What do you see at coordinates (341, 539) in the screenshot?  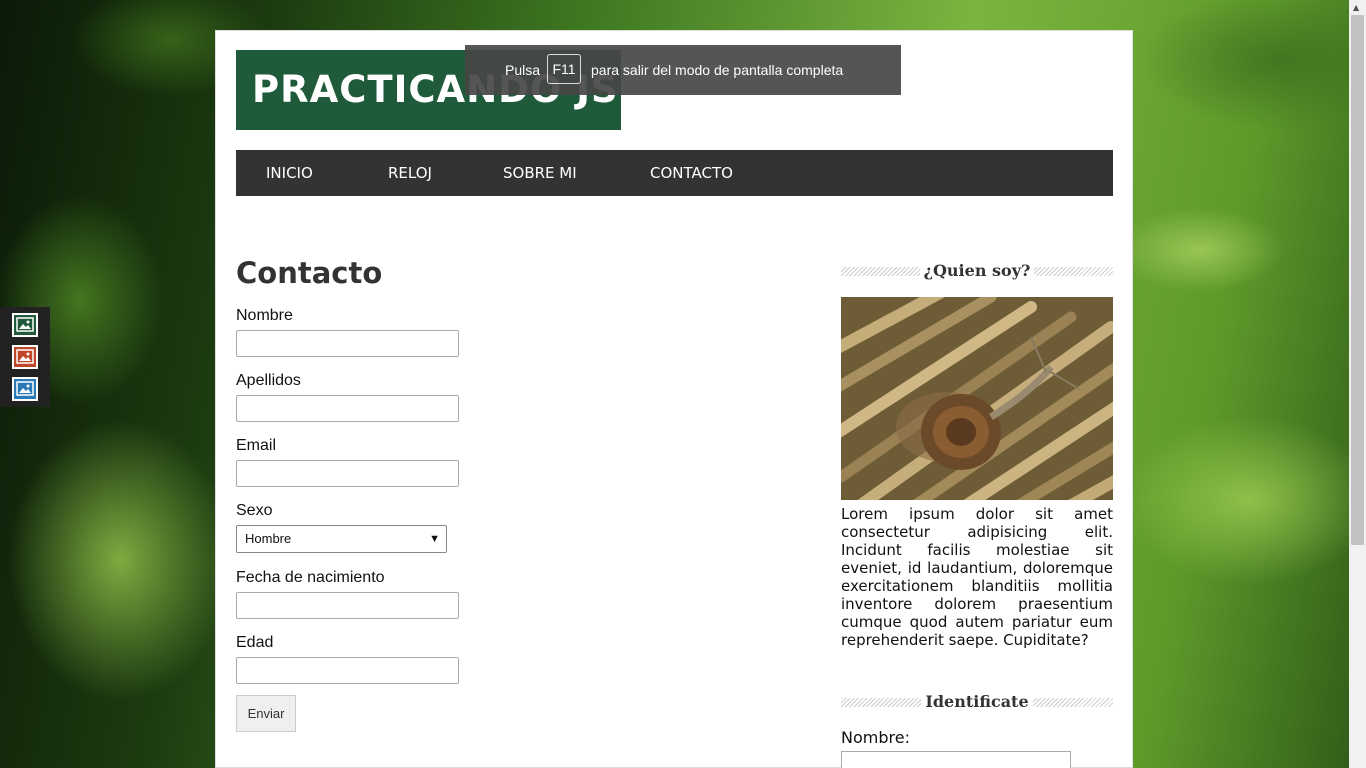 I see `sexo-select: Hombre ▼` at bounding box center [341, 539].